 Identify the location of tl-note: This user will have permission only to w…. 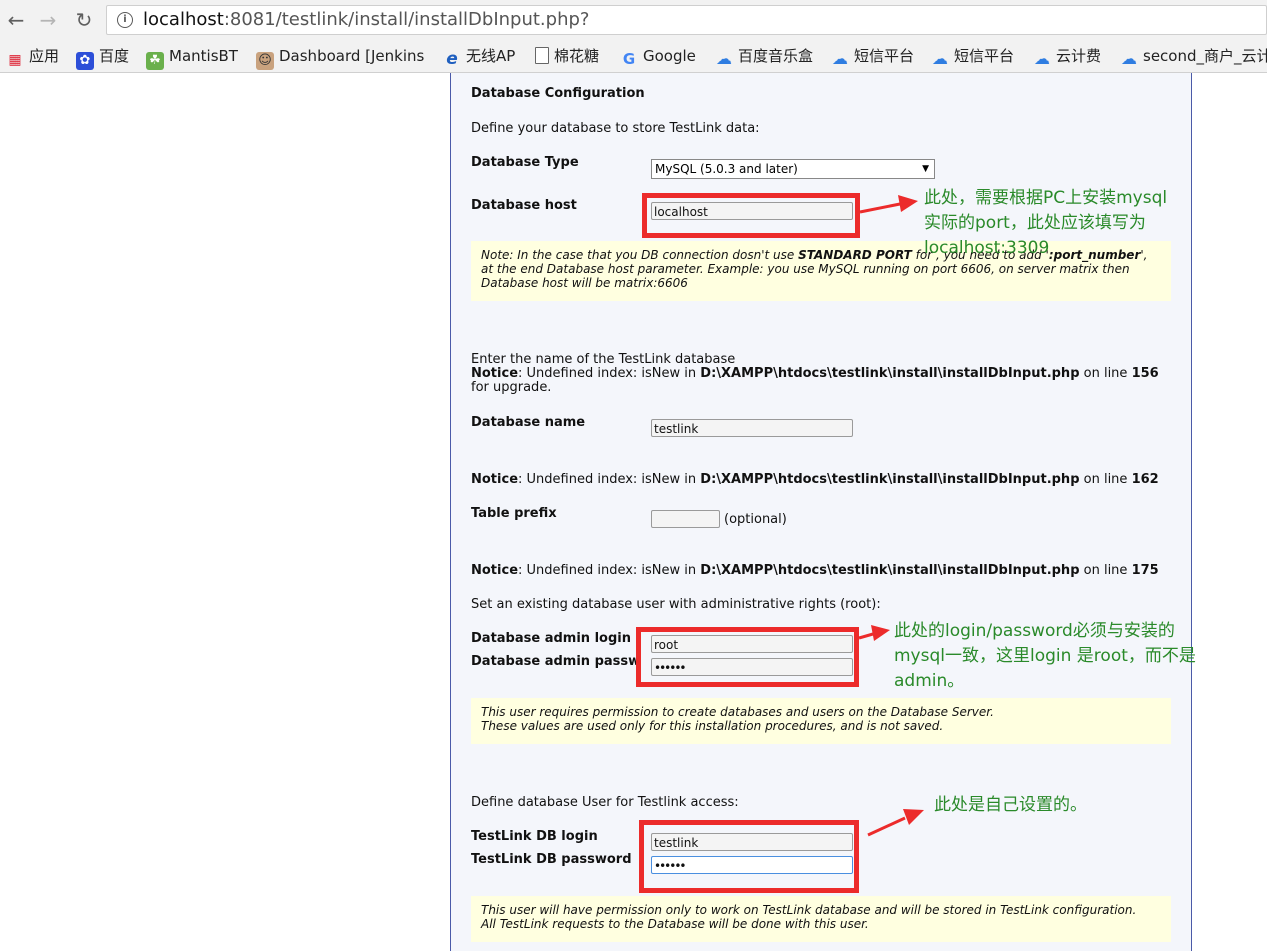
(821, 919).